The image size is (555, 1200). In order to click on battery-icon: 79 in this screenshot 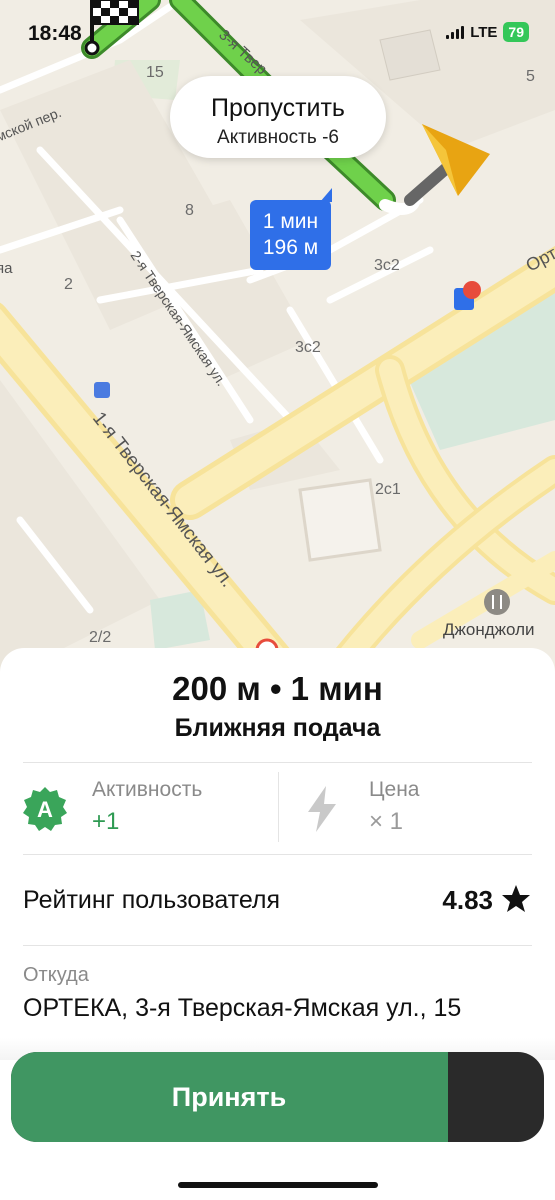, I will do `click(516, 32)`.